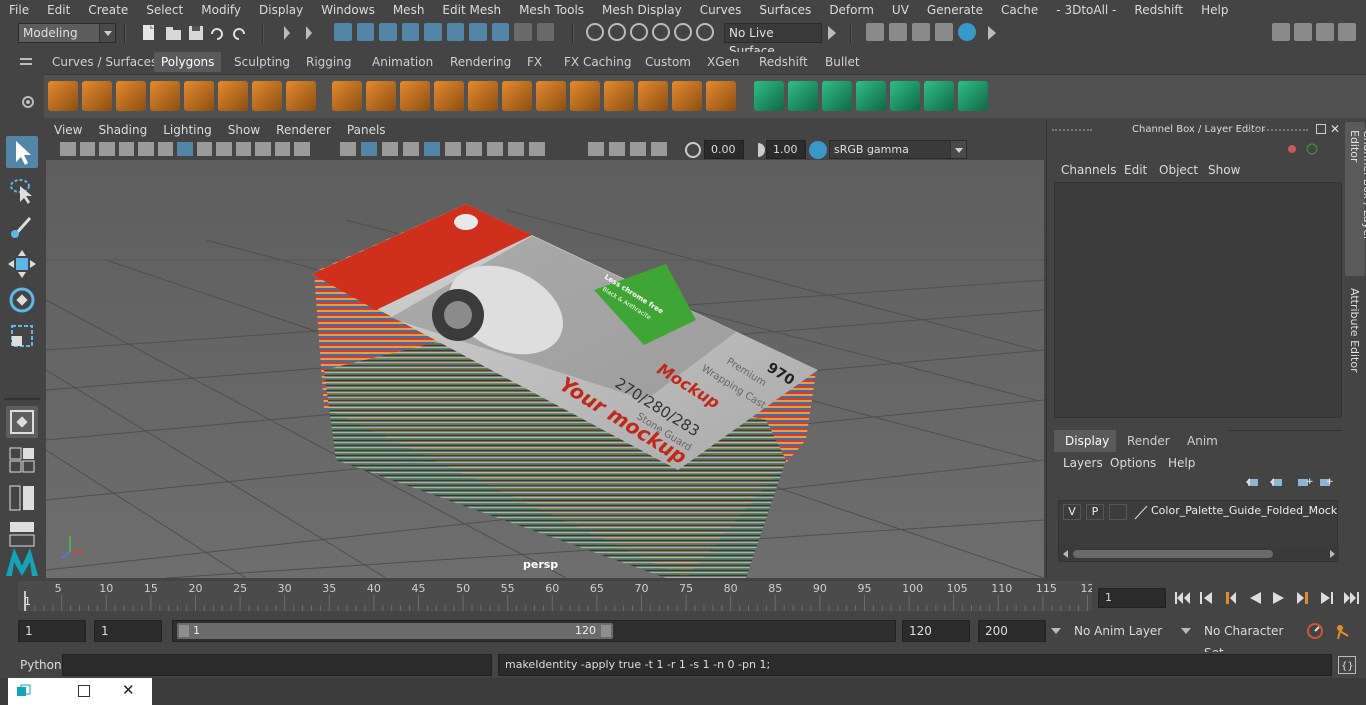  What do you see at coordinates (395, 631) in the screenshot?
I see `range-slider-handle: 1 120` at bounding box center [395, 631].